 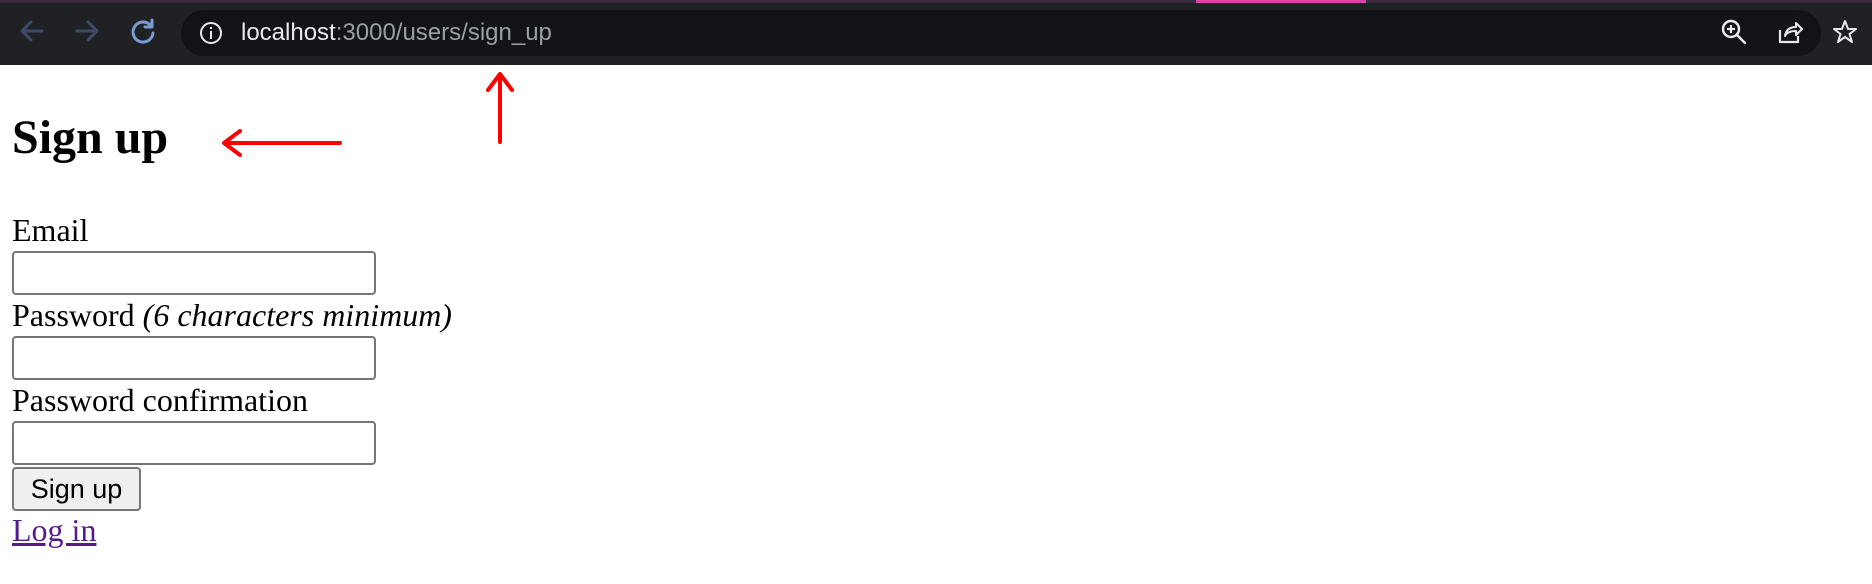 I want to click on back-button, so click(x=32, y=31).